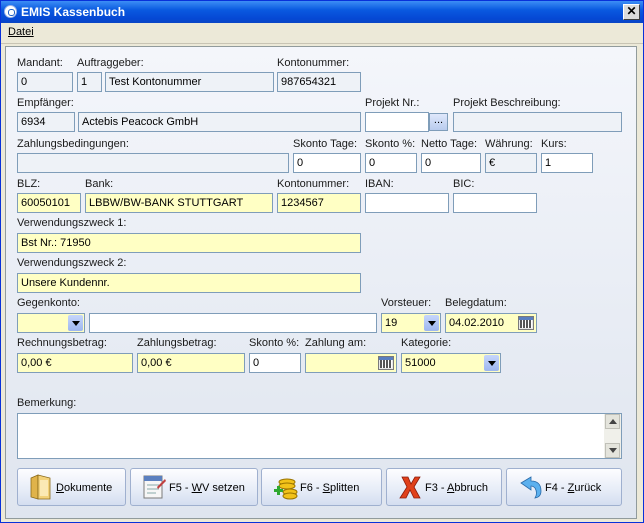  Describe the element at coordinates (84, 488) in the screenshot. I see `dokumente-label: Dokumente` at that location.